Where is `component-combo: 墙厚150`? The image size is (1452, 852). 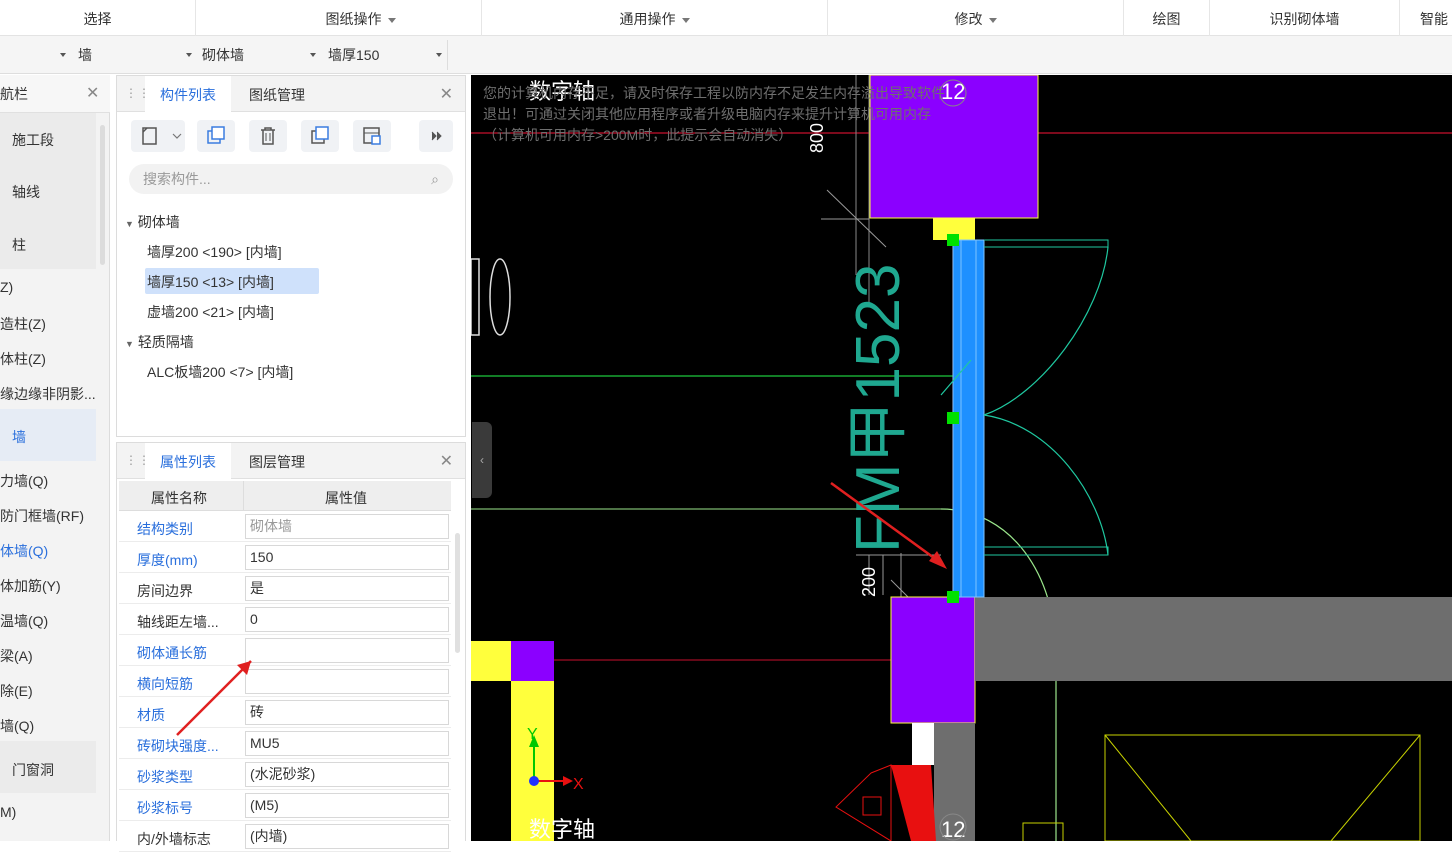 component-combo: 墙厚150 is located at coordinates (386, 55).